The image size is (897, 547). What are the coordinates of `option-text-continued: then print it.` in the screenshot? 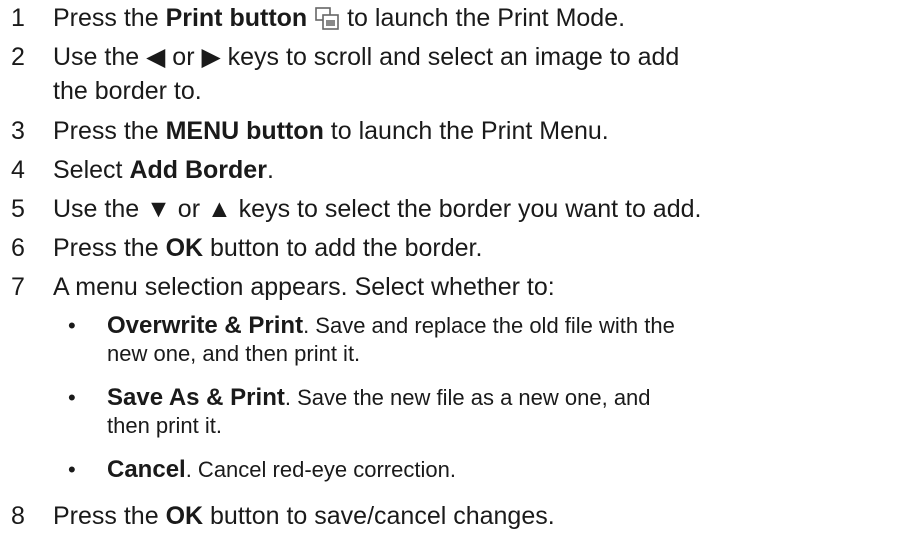 It's located at (164, 425).